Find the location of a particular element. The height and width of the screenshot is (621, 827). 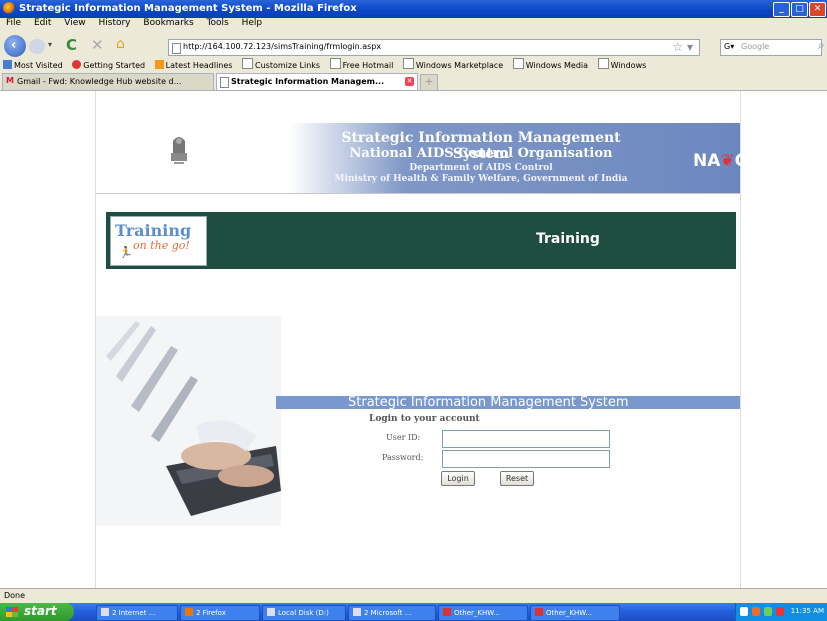

home-icon: ⌂ is located at coordinates (120, 44).